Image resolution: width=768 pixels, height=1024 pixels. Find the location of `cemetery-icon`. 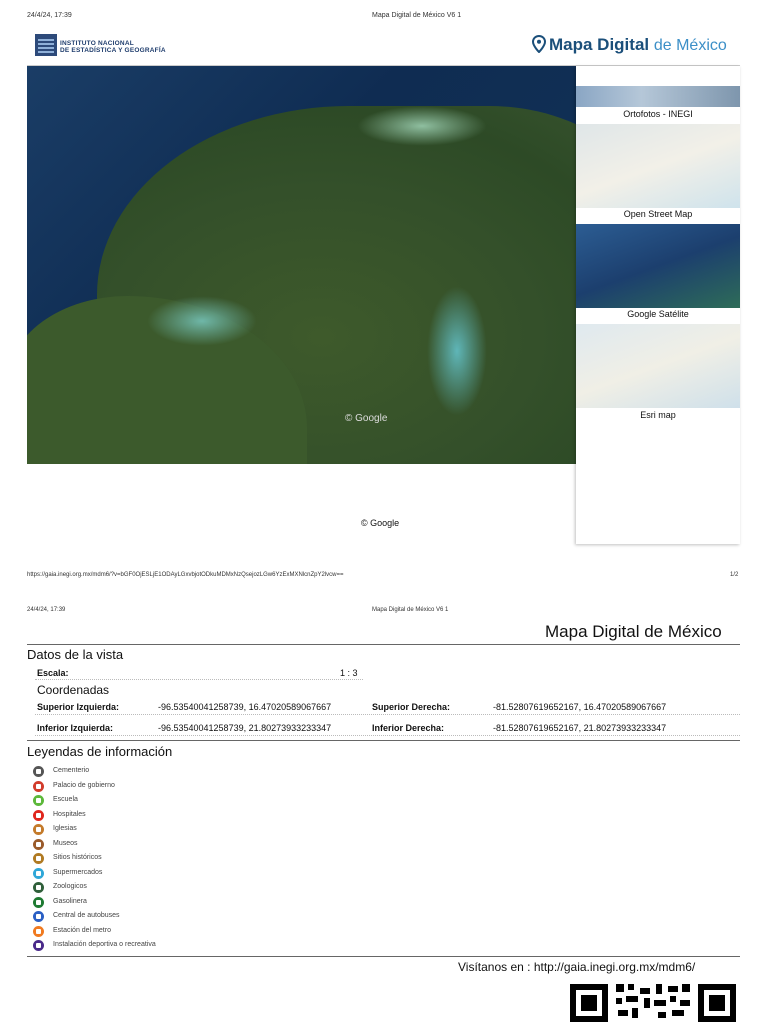

cemetery-icon is located at coordinates (38, 771).